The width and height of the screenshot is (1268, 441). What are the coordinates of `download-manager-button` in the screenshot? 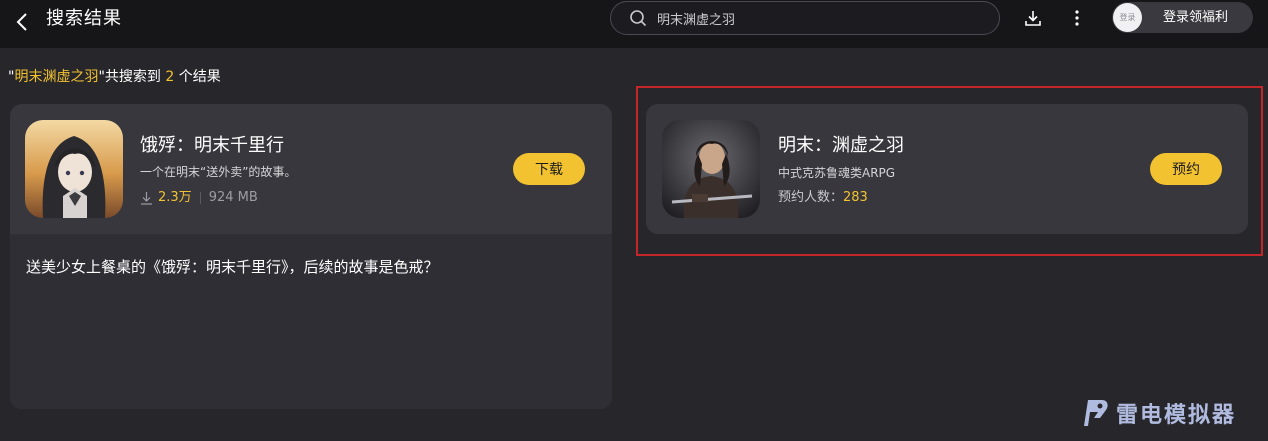 It's located at (1033, 18).